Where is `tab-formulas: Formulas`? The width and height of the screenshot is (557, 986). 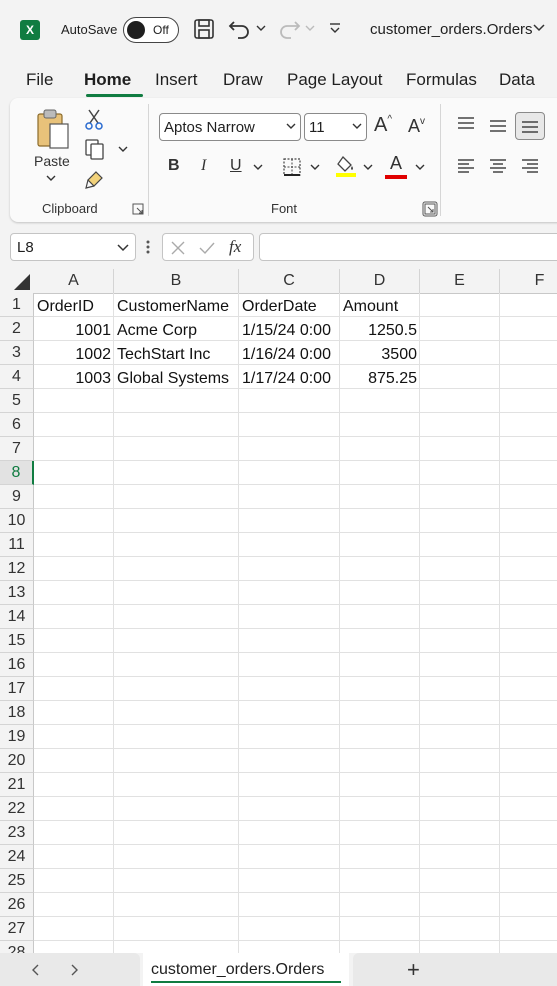
tab-formulas: Formulas is located at coordinates (441, 80).